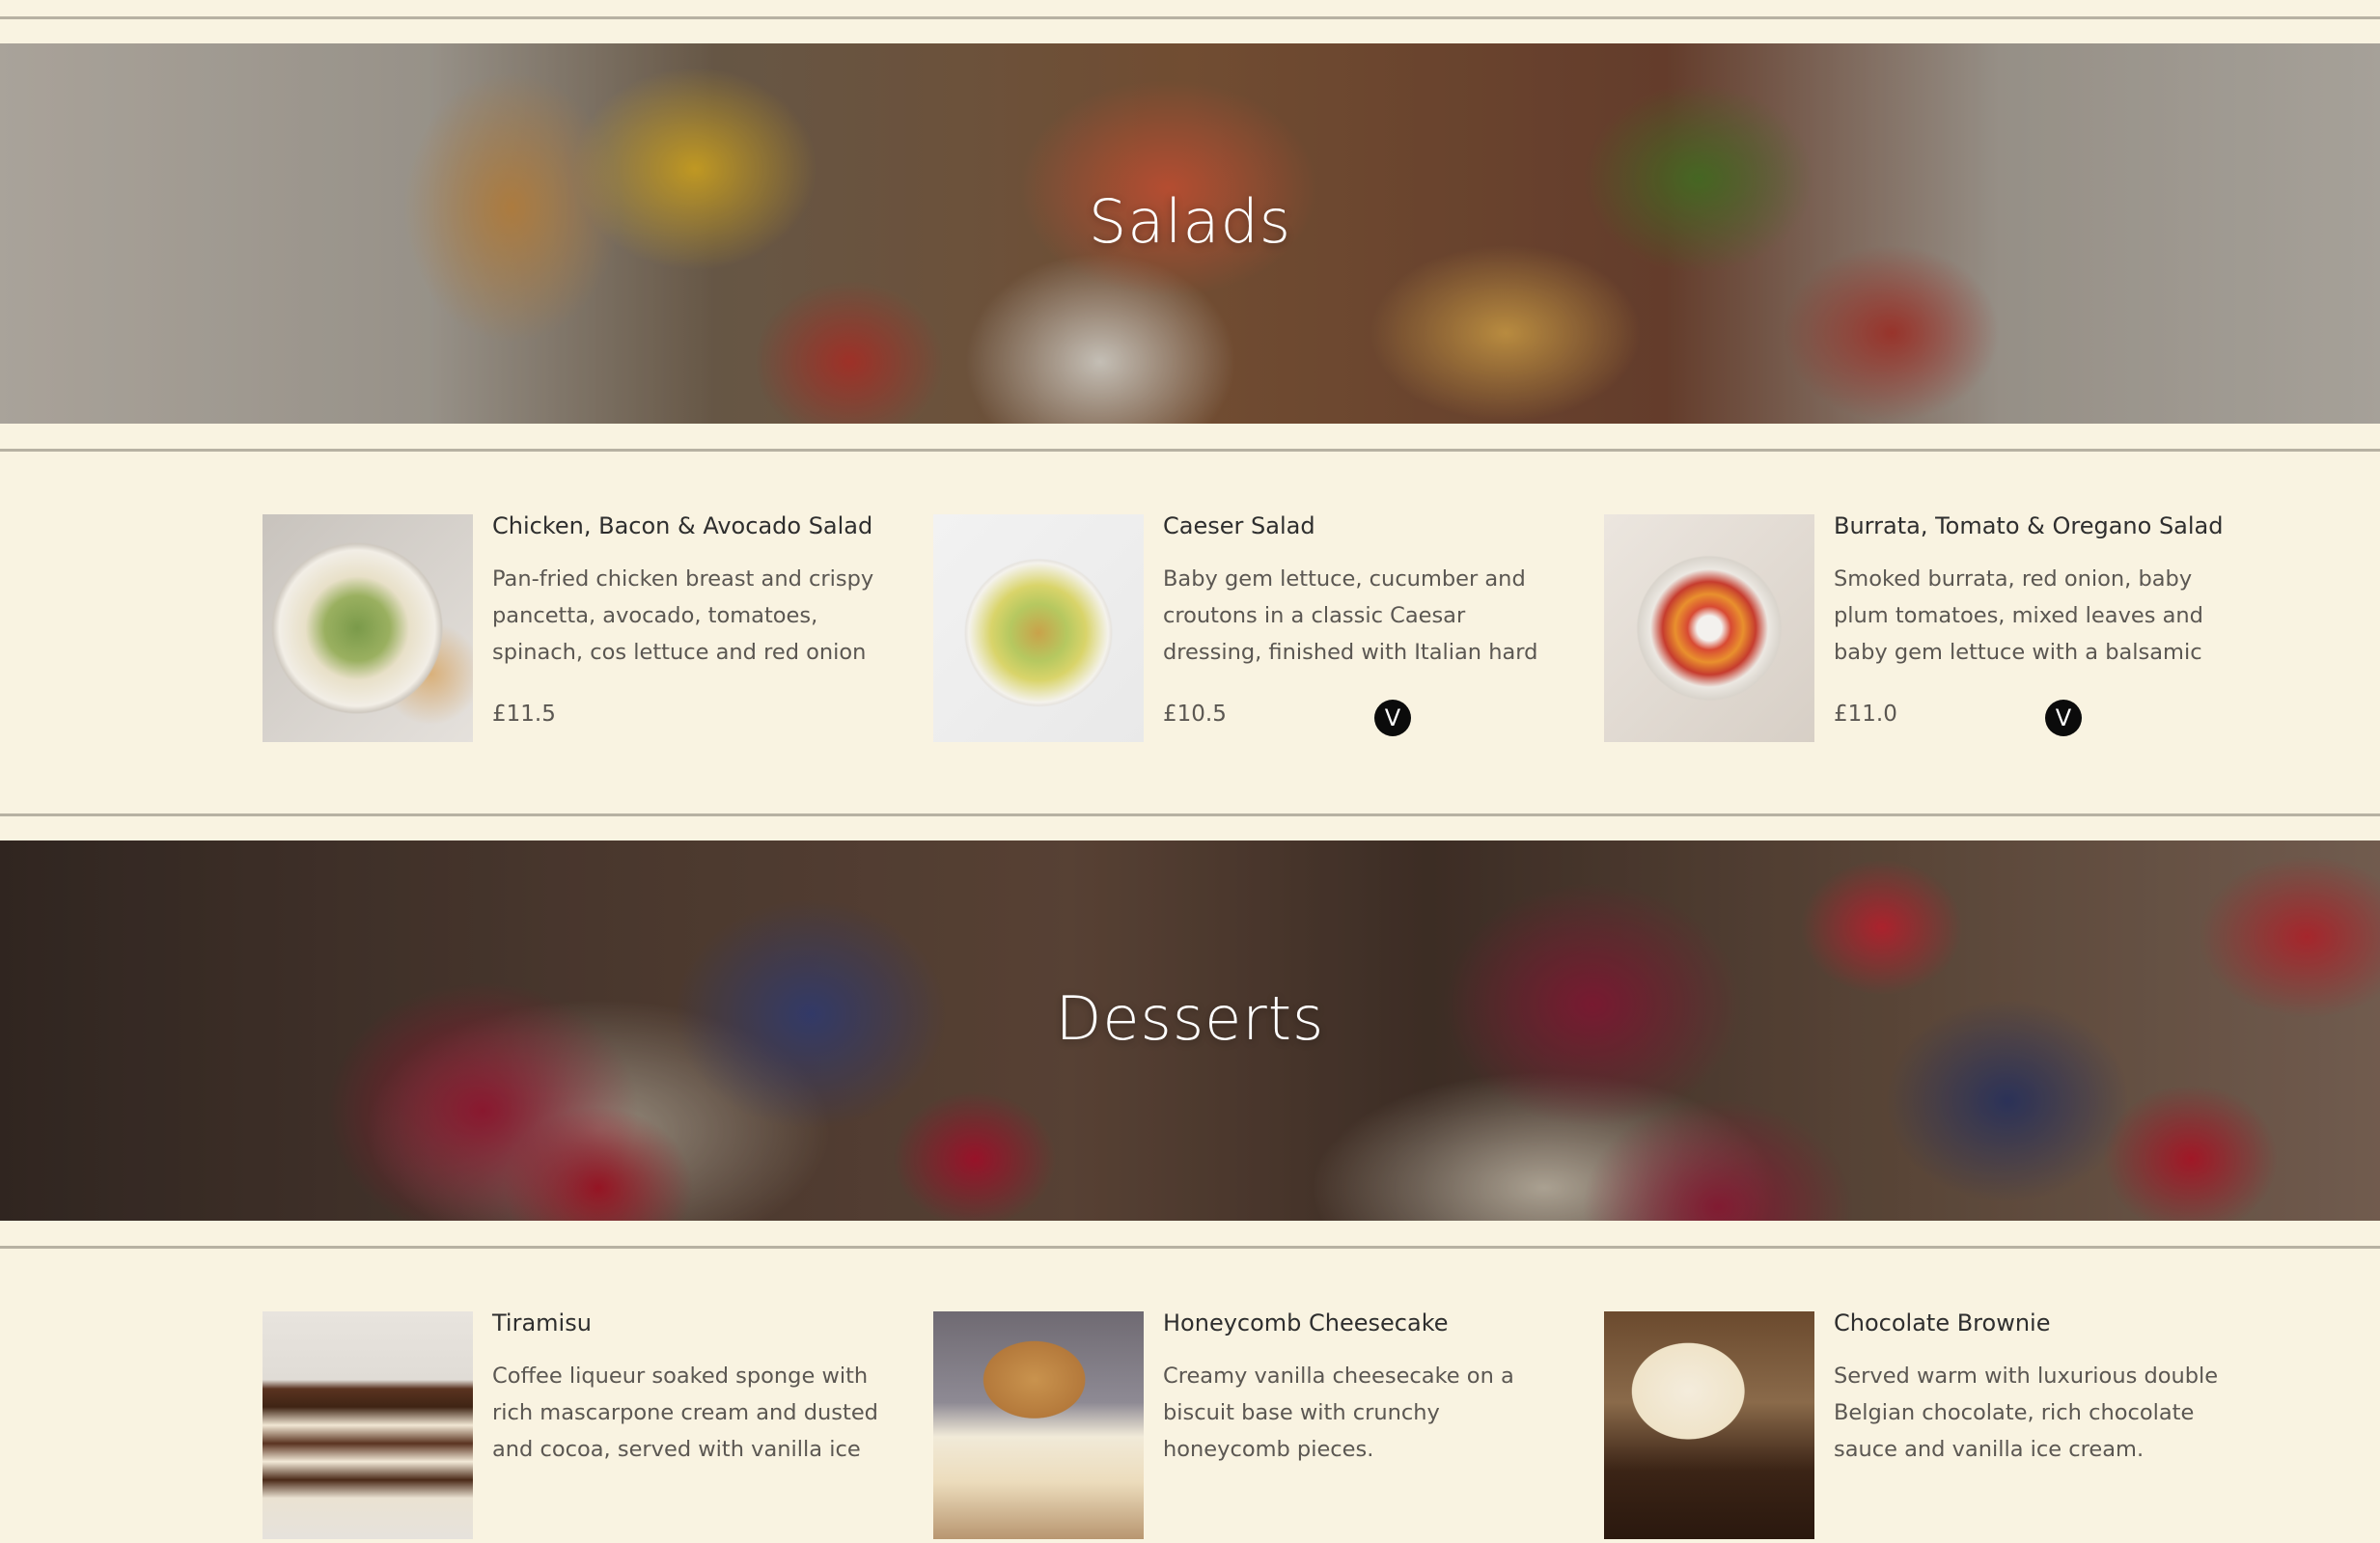  Describe the element at coordinates (1195, 714) in the screenshot. I see `item-price: £10.5` at that location.